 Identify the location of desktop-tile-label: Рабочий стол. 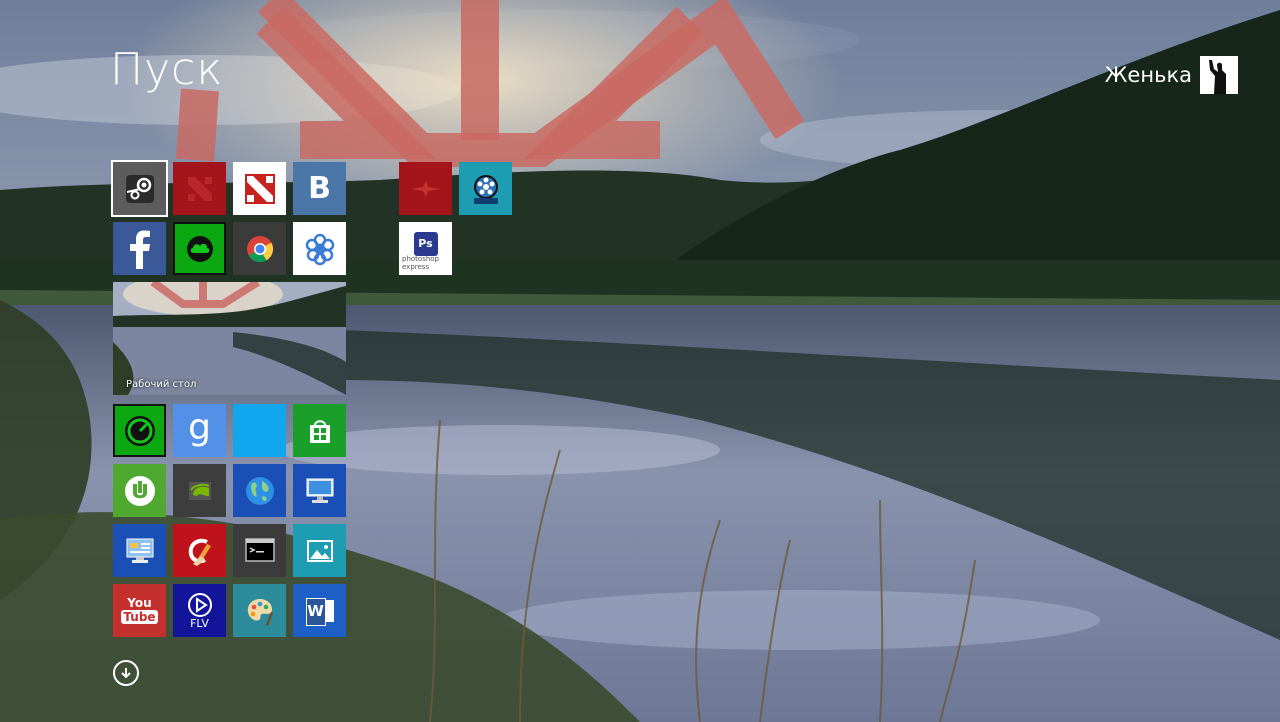
(161, 384).